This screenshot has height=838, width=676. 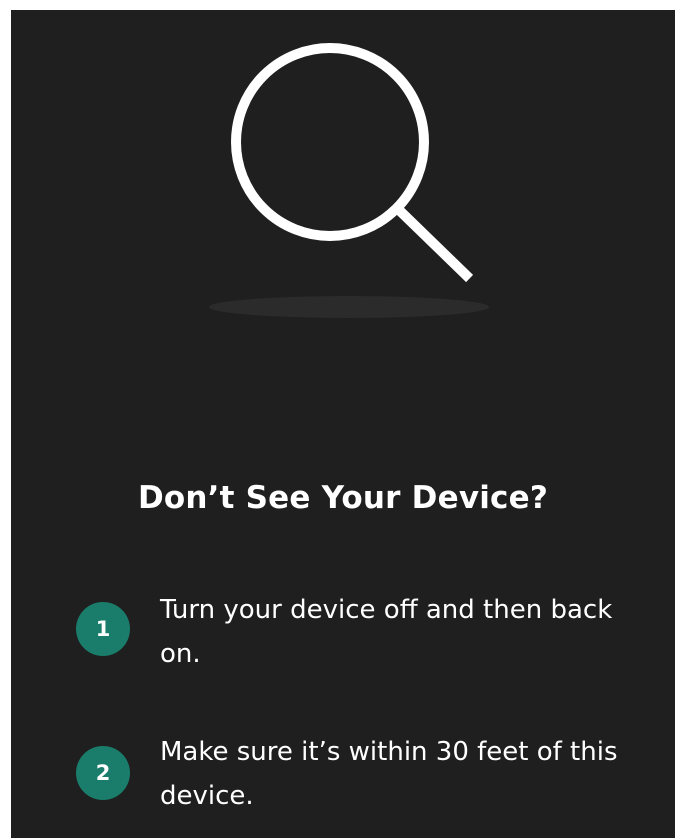 What do you see at coordinates (103, 629) in the screenshot?
I see `step-number-badge: 1` at bounding box center [103, 629].